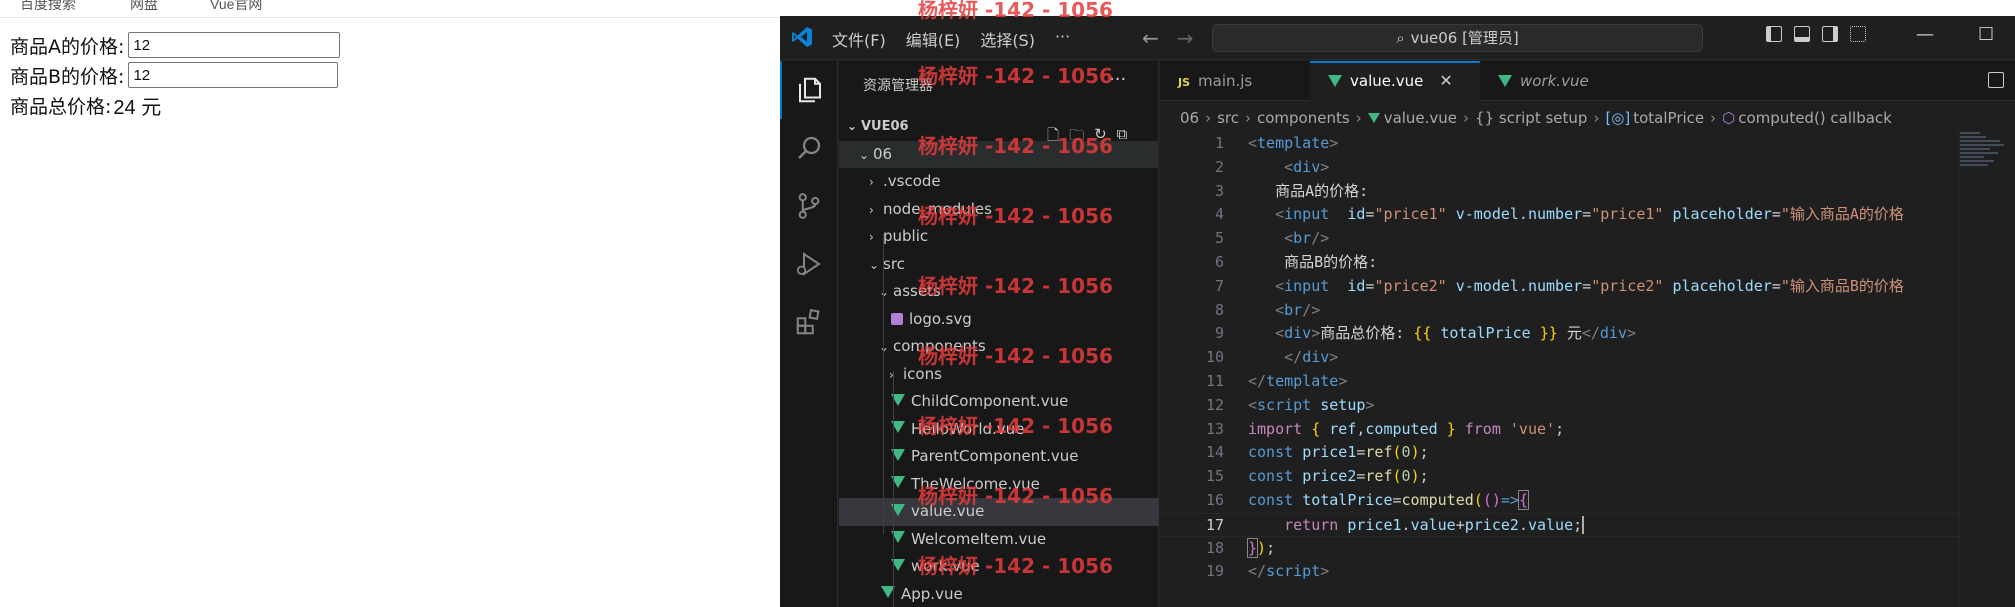  I want to click on tree-item-label: value.vue, so click(948, 511).